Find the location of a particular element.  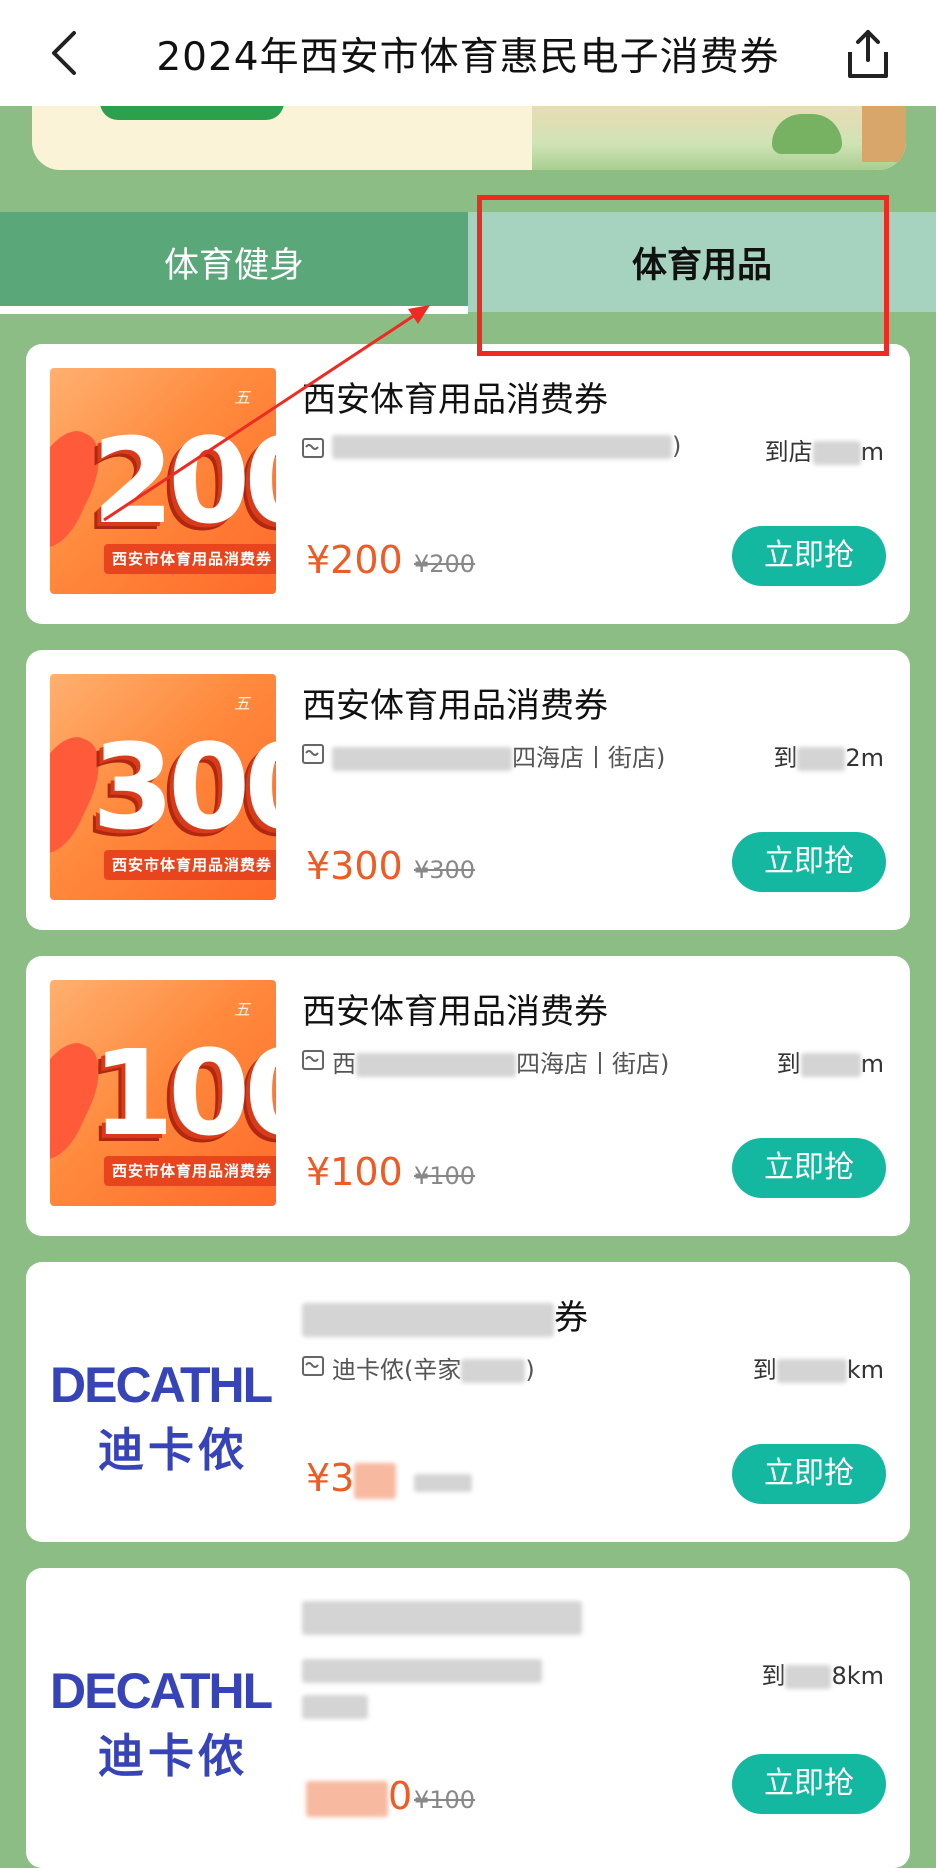

distance: 到m is located at coordinates (830, 1064).